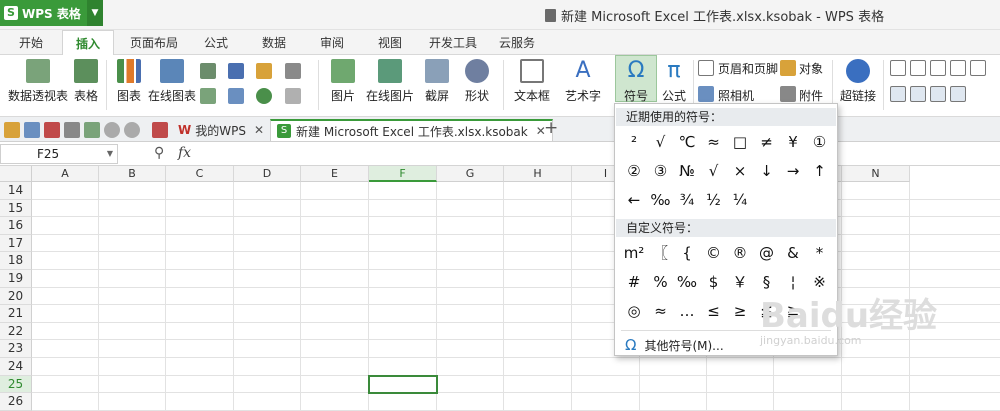 The height and width of the screenshot is (411, 1000). Describe the element at coordinates (16, 314) in the screenshot. I see `row-header-21: 21` at that location.